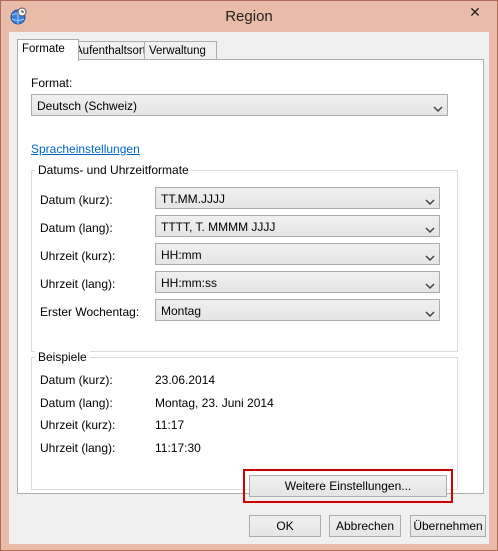  I want to click on date-long-label: Datum (lang):, so click(76, 228).